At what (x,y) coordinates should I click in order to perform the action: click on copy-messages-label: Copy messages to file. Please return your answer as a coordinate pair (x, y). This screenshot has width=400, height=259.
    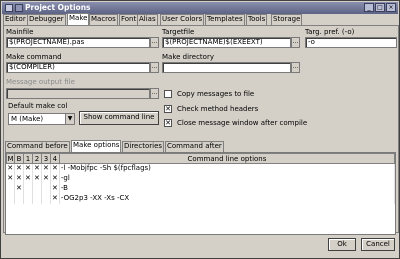
    Looking at the image, I should click on (216, 94).